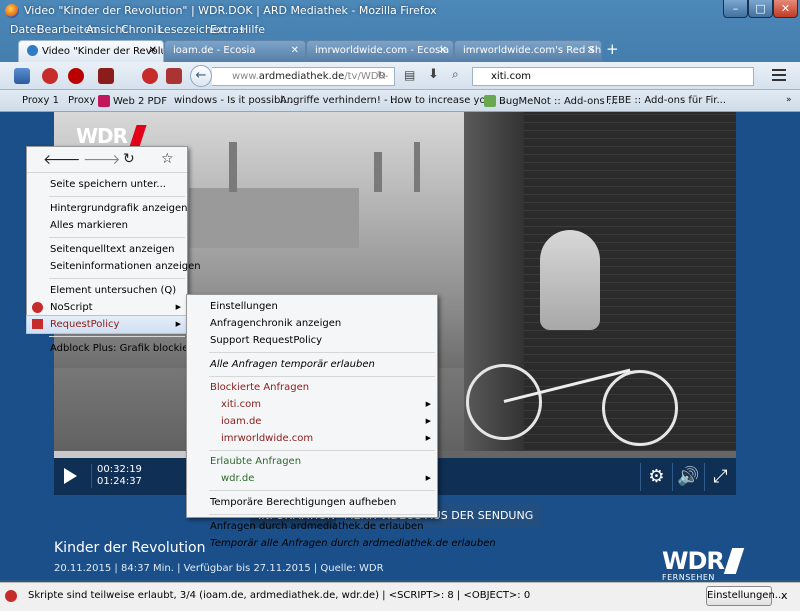 This screenshot has height=611, width=800. I want to click on back-arrow-icon: 🡐, so click(62, 159).